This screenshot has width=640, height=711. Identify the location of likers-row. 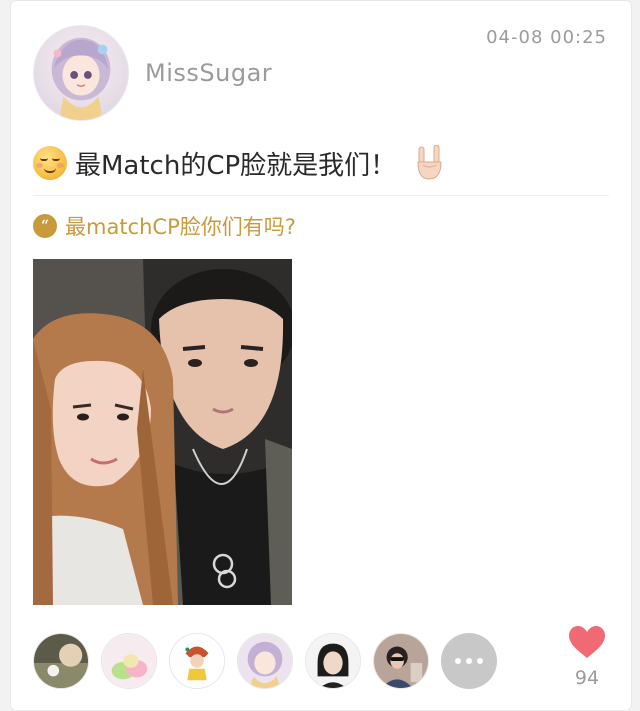
(265, 661).